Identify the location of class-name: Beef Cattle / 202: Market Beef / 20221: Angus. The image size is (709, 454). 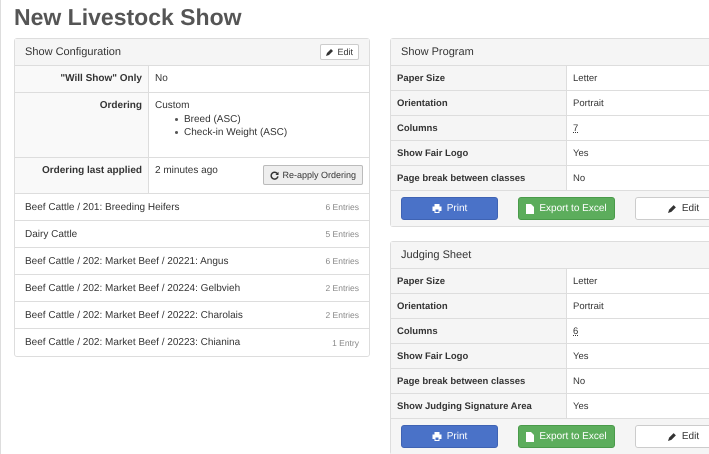
(126, 261).